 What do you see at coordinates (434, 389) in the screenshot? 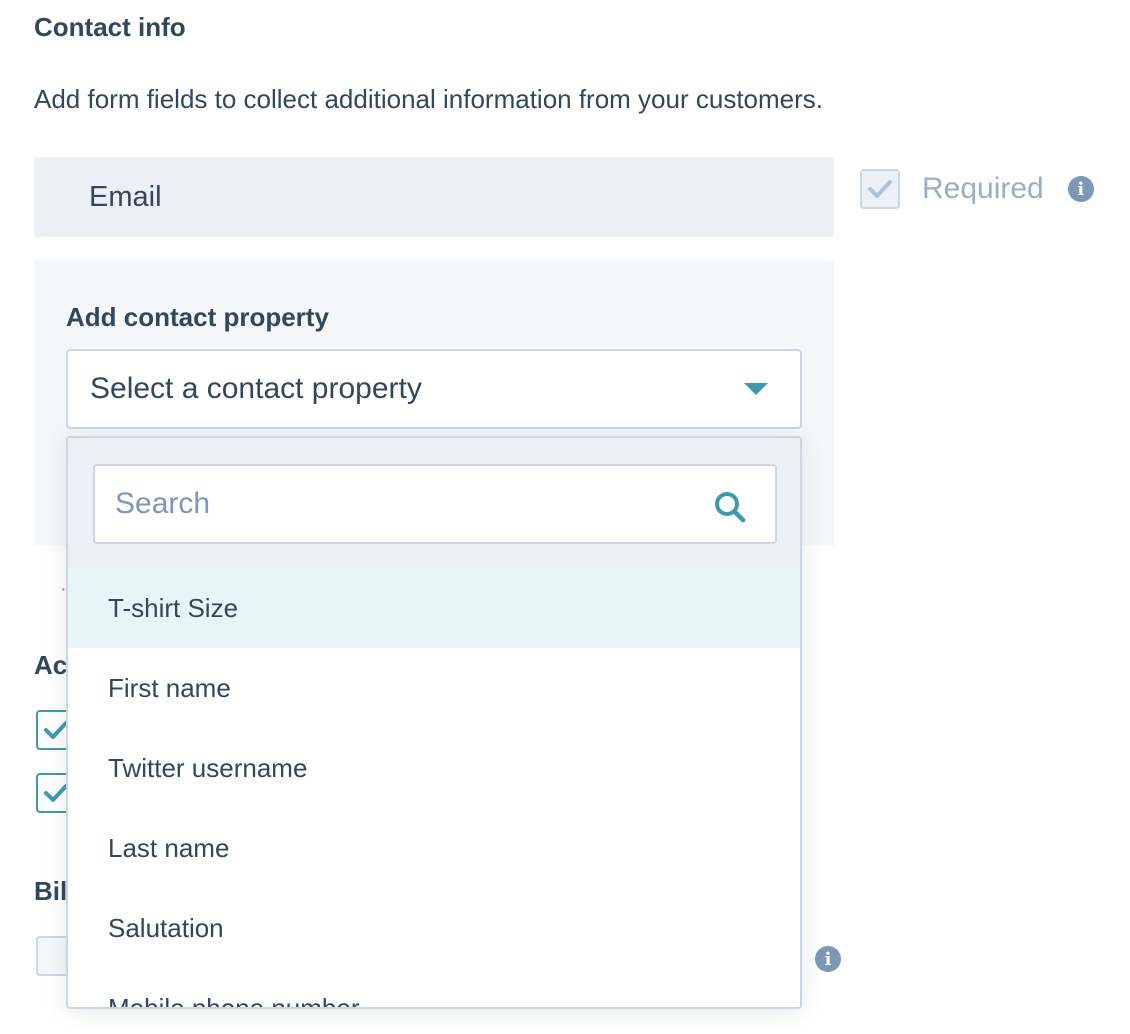
I see `contact-property-select: Select a contact property` at bounding box center [434, 389].